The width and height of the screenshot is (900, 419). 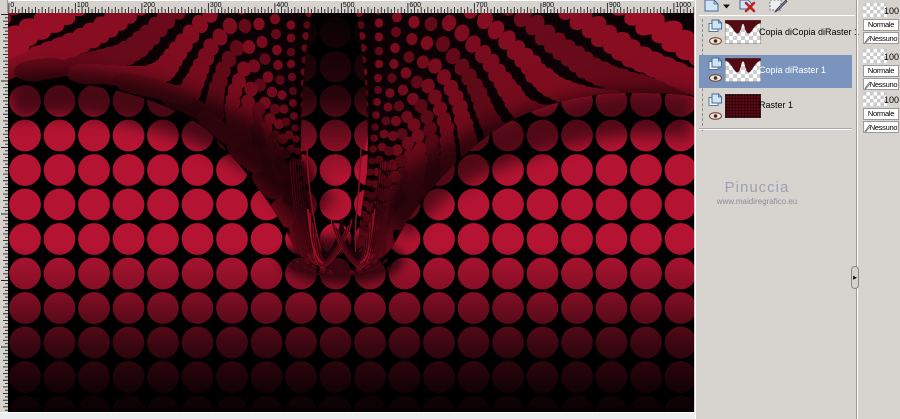 What do you see at coordinates (149, 5) in the screenshot?
I see `svg-text: 200` at bounding box center [149, 5].